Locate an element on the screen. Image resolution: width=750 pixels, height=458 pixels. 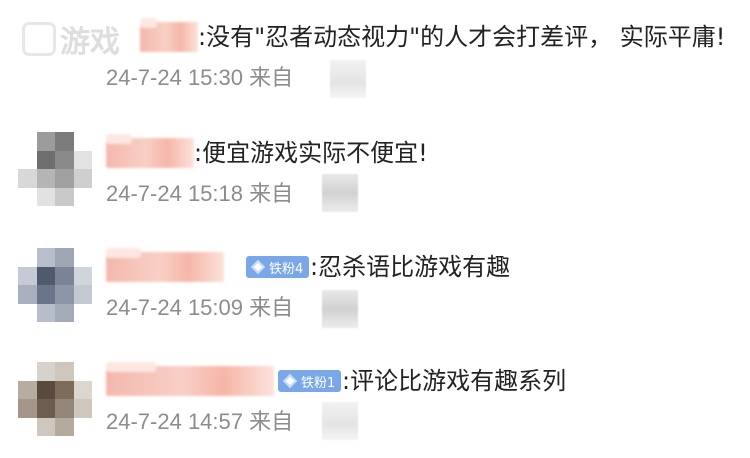
fan-level-badge: 铁粉4 is located at coordinates (278, 267).